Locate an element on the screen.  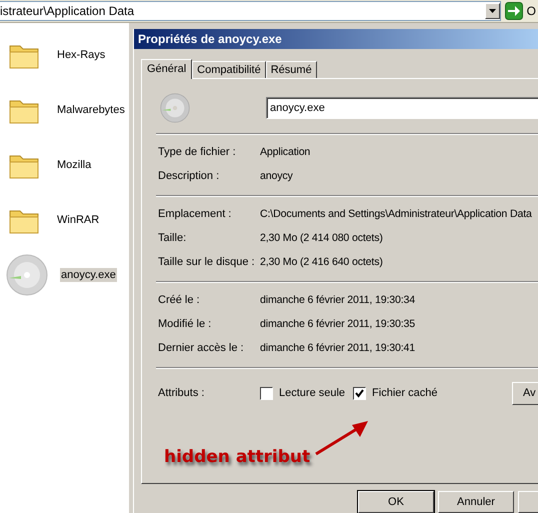
file-name: WinRAR is located at coordinates (78, 219).